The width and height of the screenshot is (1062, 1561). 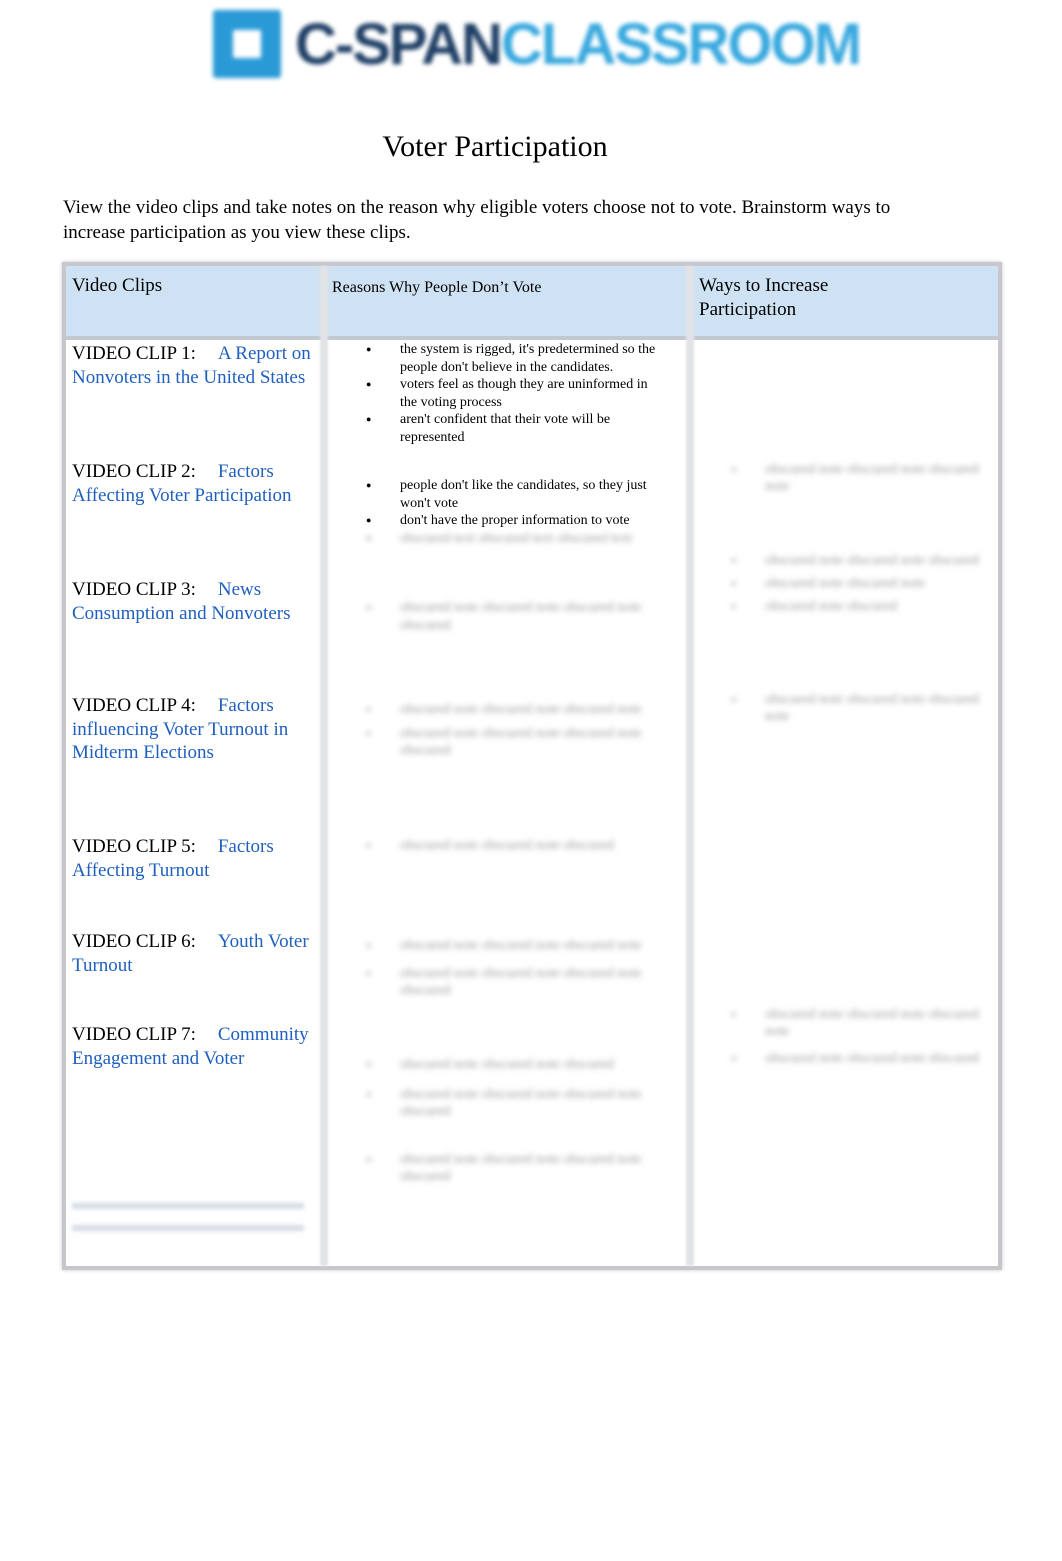 What do you see at coordinates (681, 44) in the screenshot?
I see `logo-text-classroom: CLASSROOM` at bounding box center [681, 44].